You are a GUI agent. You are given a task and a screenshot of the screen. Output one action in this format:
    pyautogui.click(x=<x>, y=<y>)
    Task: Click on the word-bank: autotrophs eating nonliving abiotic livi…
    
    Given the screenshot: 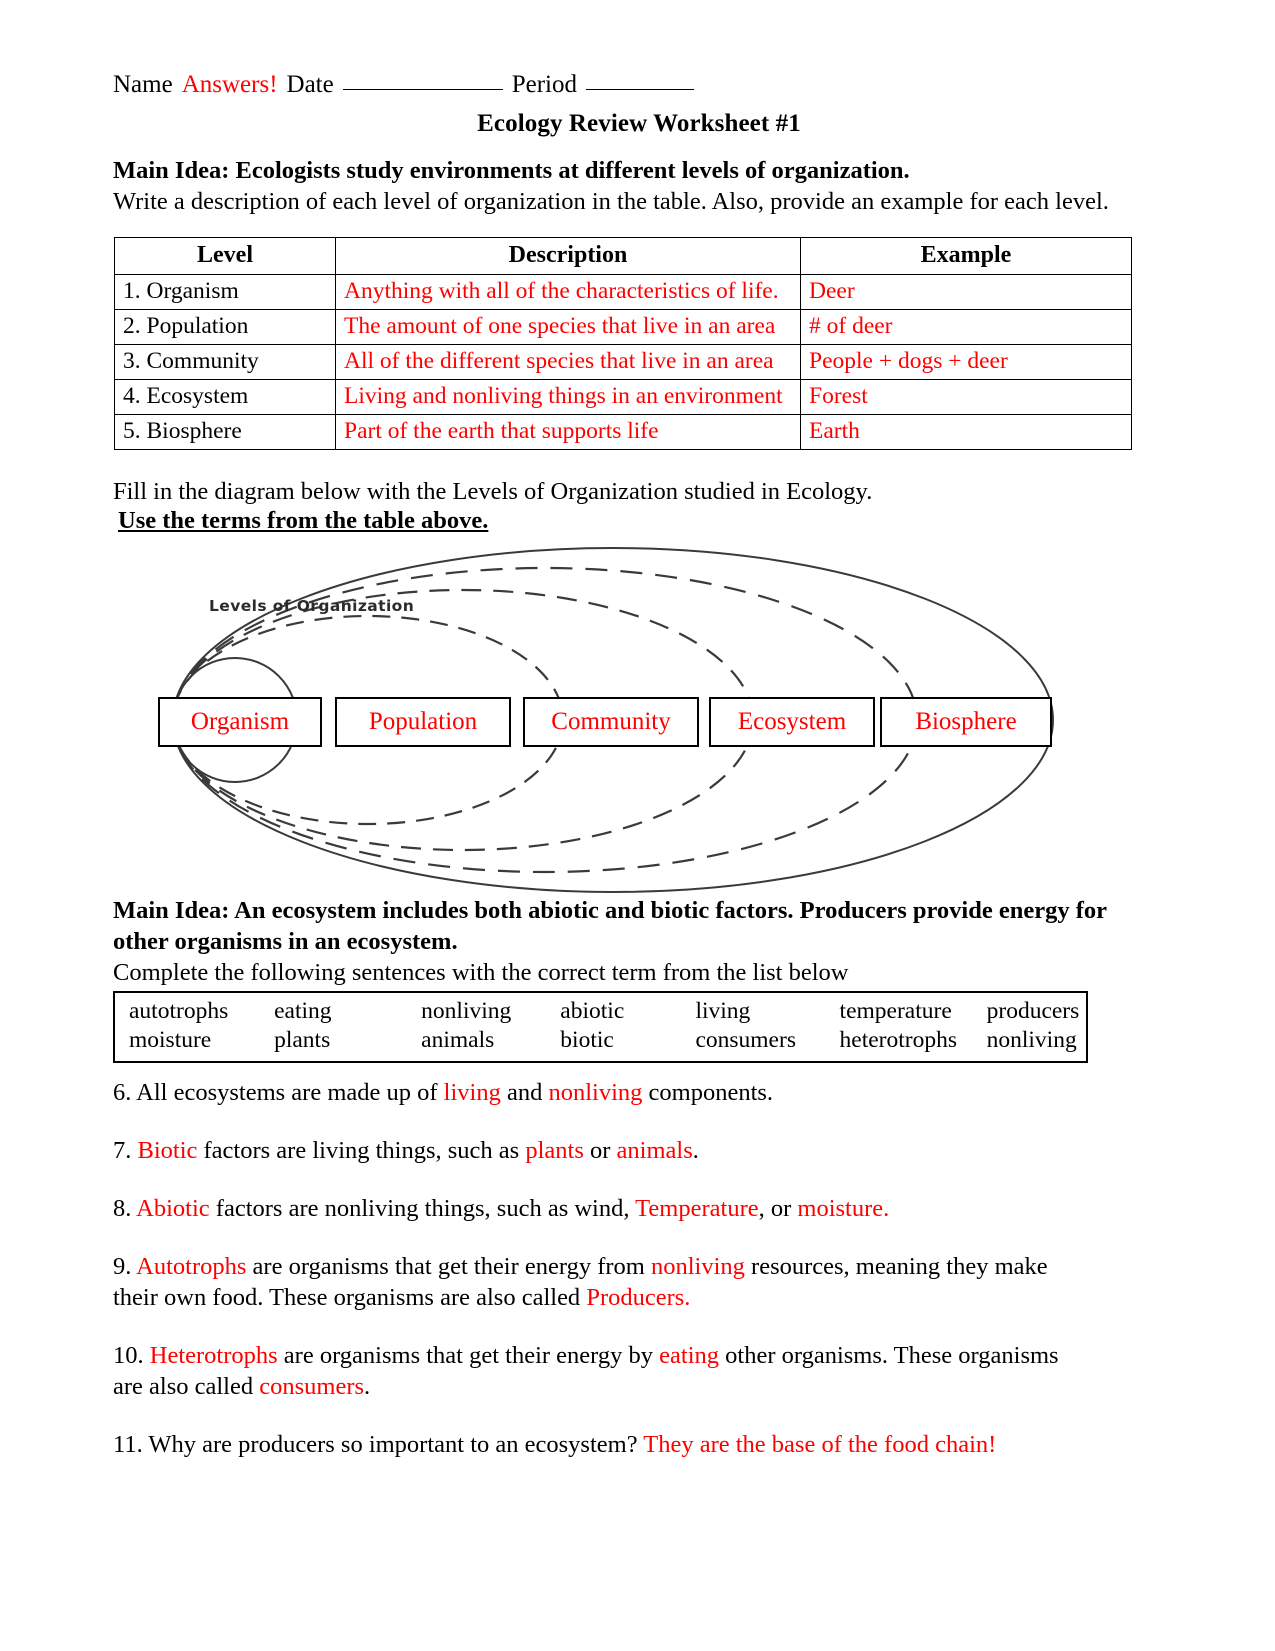 What is the action you would take?
    pyautogui.click(x=600, y=1027)
    